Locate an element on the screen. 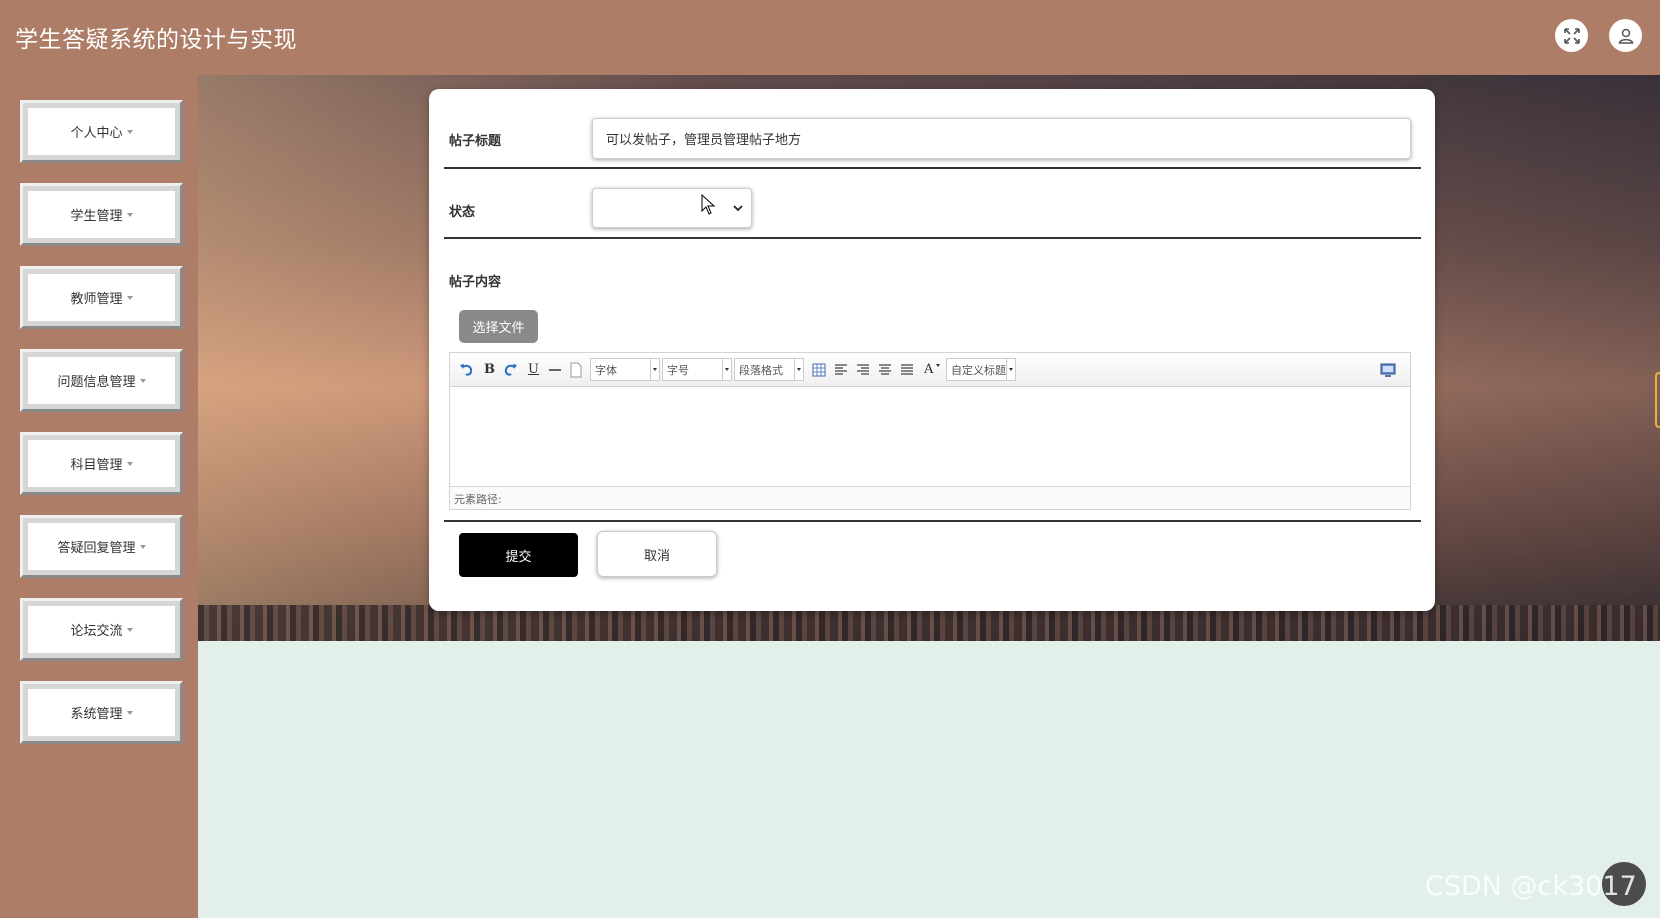 The width and height of the screenshot is (1660, 918). user-menu-button is located at coordinates (1625, 35).